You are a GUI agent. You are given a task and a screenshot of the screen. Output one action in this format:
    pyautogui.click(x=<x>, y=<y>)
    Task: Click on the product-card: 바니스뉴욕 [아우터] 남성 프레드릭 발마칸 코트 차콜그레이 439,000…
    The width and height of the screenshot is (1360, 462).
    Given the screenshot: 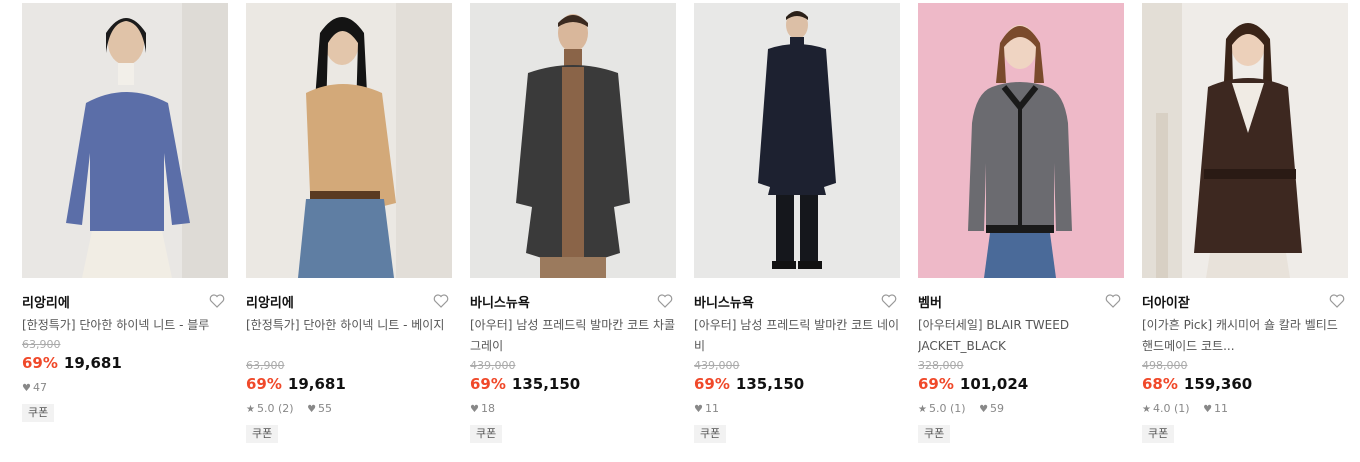 What is the action you would take?
    pyautogui.click(x=573, y=223)
    